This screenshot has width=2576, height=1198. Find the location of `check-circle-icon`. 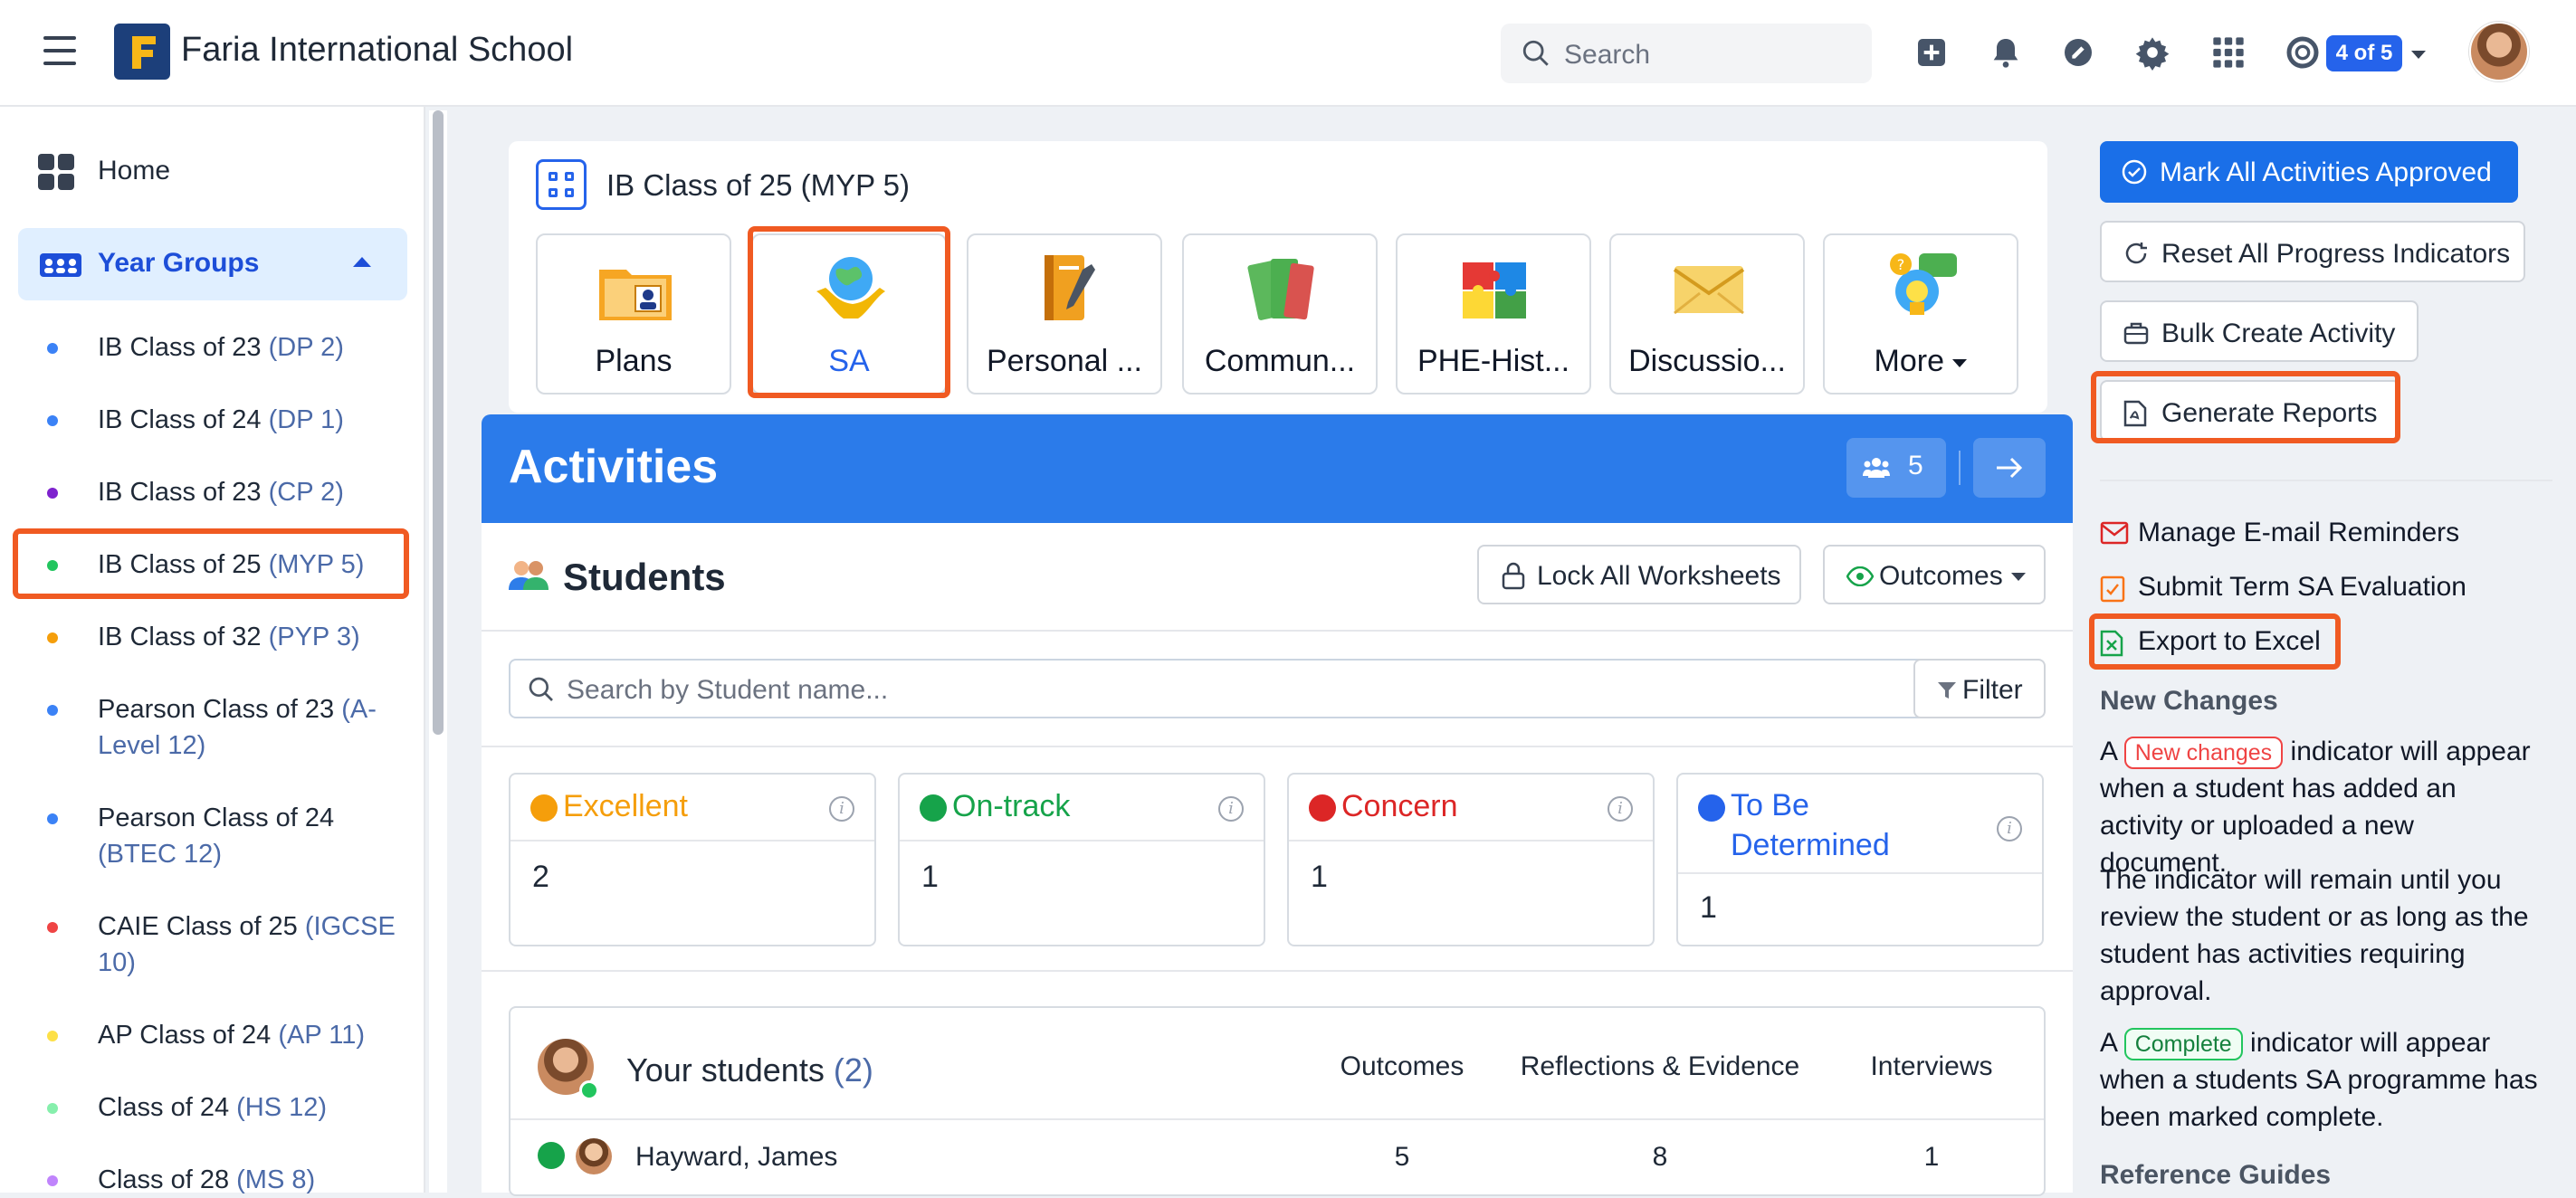

check-circle-icon is located at coordinates (2134, 172).